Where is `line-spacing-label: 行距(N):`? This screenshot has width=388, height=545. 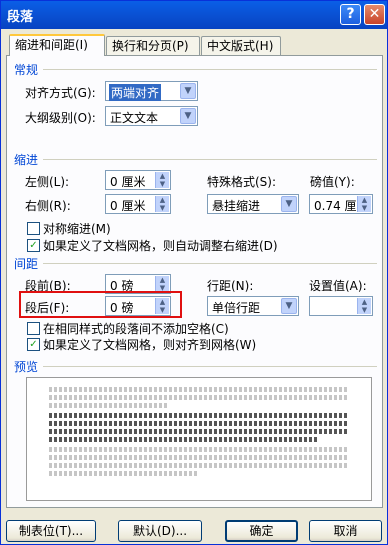
line-spacing-label: 行距(N): is located at coordinates (230, 286).